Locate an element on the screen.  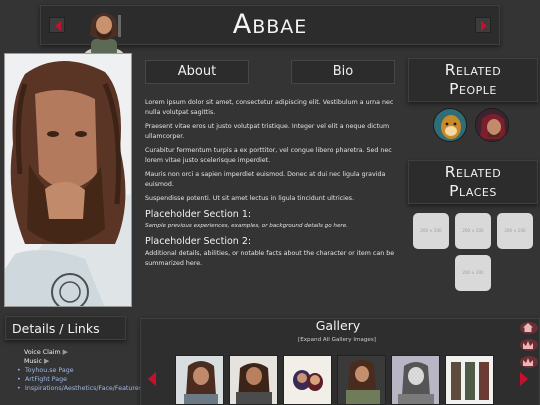
arrow-right-icon is located at coordinates (484, 26).